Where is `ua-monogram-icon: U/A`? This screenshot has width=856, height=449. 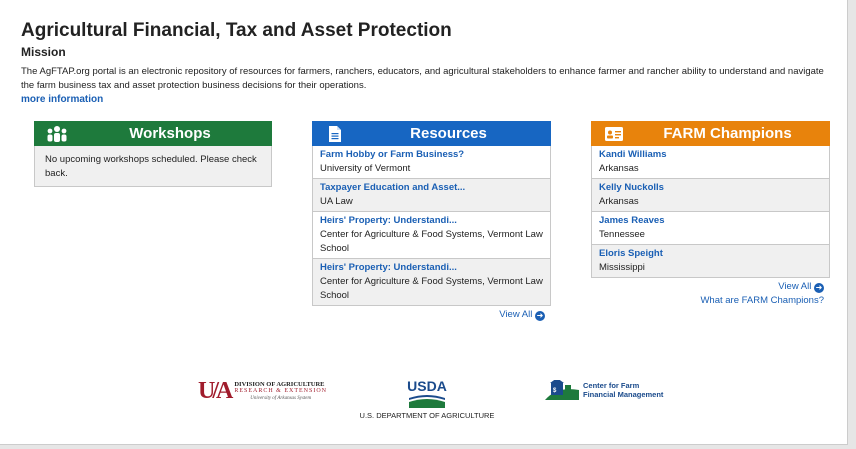
ua-monogram-icon: U/A is located at coordinates (215, 391).